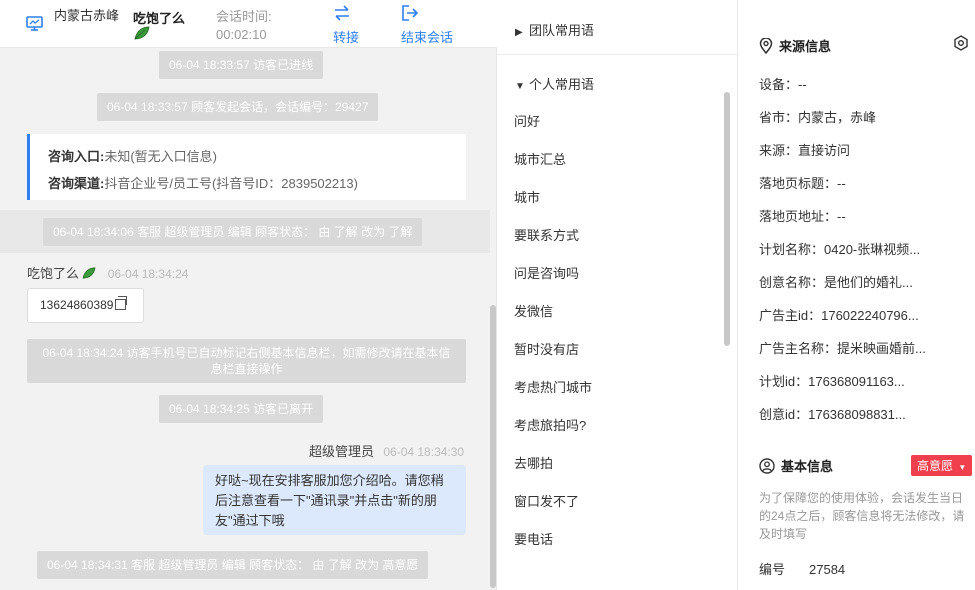  I want to click on visitor-message-meta: 吃饱了么 06-04 18:34:24, so click(107, 272).